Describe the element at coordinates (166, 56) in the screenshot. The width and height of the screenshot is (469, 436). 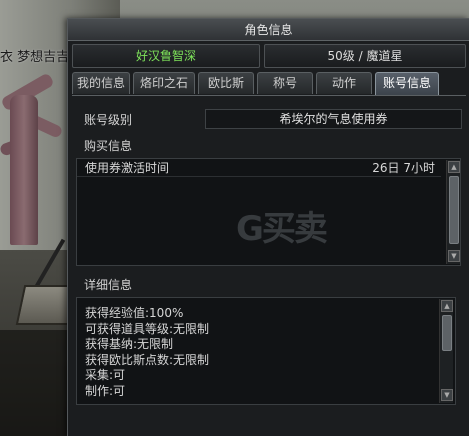
I see `character-name: 好汉鲁智深` at that location.